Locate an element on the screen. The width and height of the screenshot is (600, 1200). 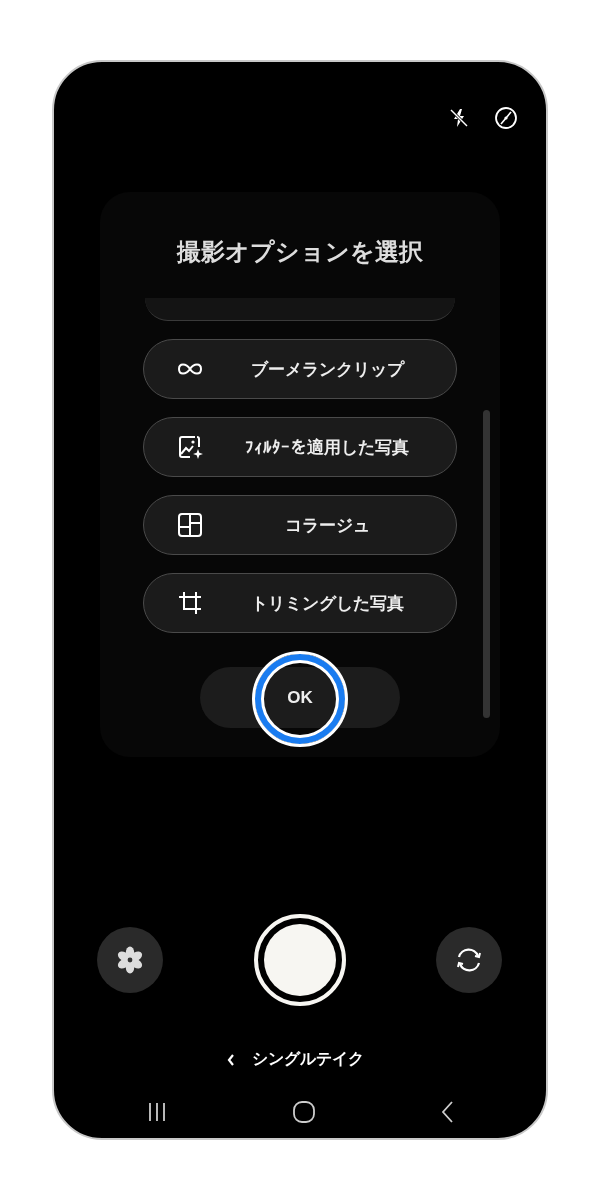
option-button: トリミングした写真 is located at coordinates (300, 603).